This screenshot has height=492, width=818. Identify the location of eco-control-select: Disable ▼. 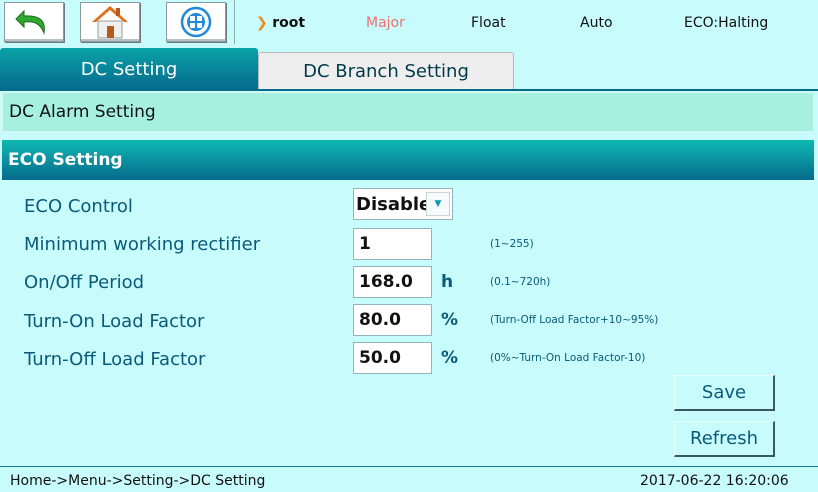
(403, 204).